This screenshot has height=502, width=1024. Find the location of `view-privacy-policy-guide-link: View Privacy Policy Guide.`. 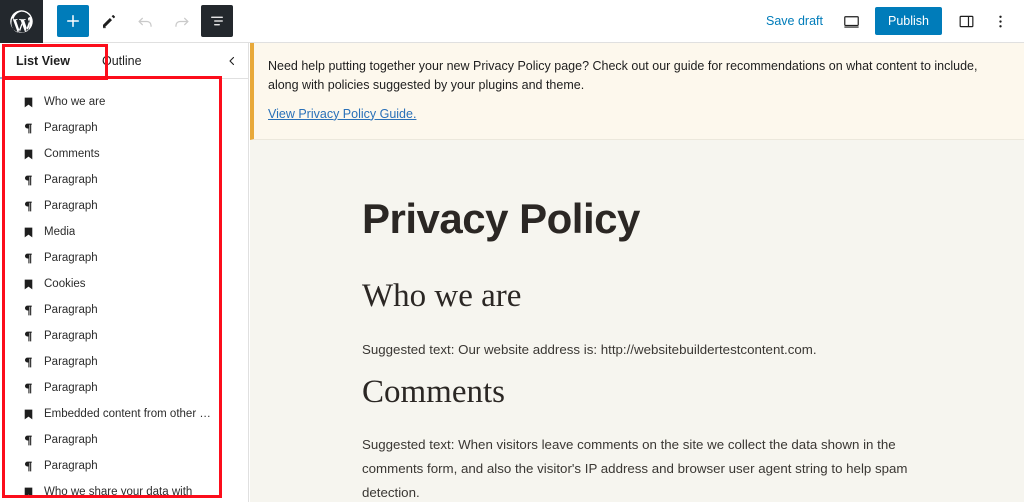

view-privacy-policy-guide-link: View Privacy Policy Guide. is located at coordinates (342, 114).